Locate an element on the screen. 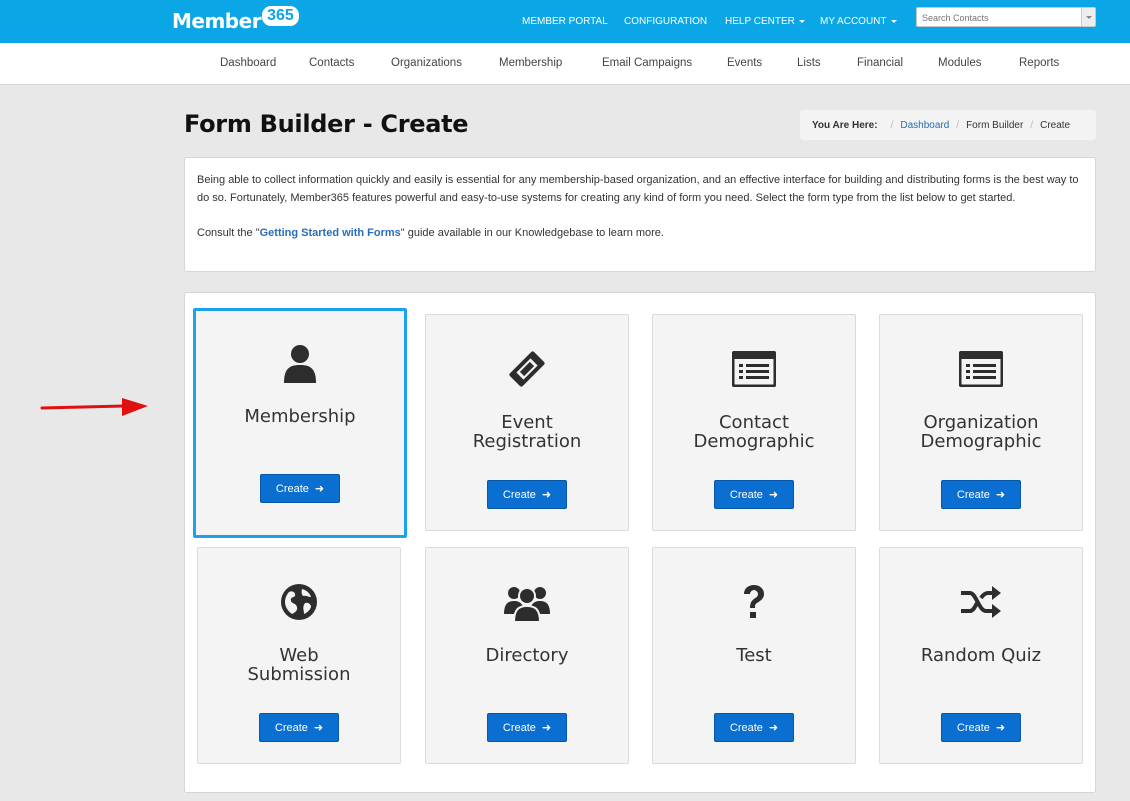 The height and width of the screenshot is (801, 1130). form-type-card-contact-demographic: Contact Demographic Create ➜ is located at coordinates (754, 422).